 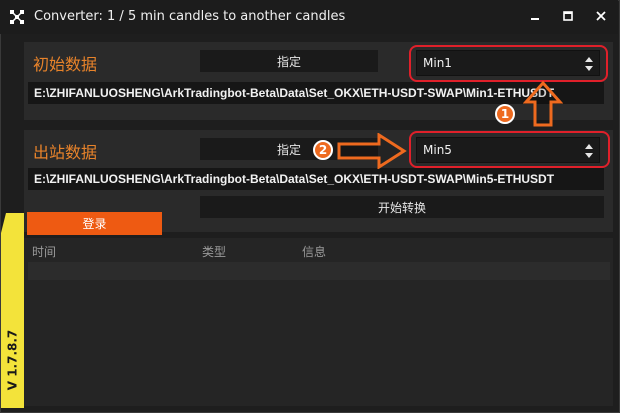 What do you see at coordinates (314, 251) in the screenshot?
I see `log-column-info: 信息` at bounding box center [314, 251].